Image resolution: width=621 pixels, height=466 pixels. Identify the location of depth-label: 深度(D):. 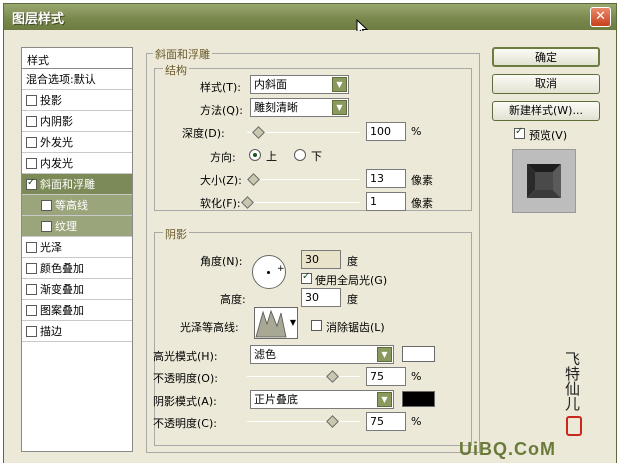
(203, 133).